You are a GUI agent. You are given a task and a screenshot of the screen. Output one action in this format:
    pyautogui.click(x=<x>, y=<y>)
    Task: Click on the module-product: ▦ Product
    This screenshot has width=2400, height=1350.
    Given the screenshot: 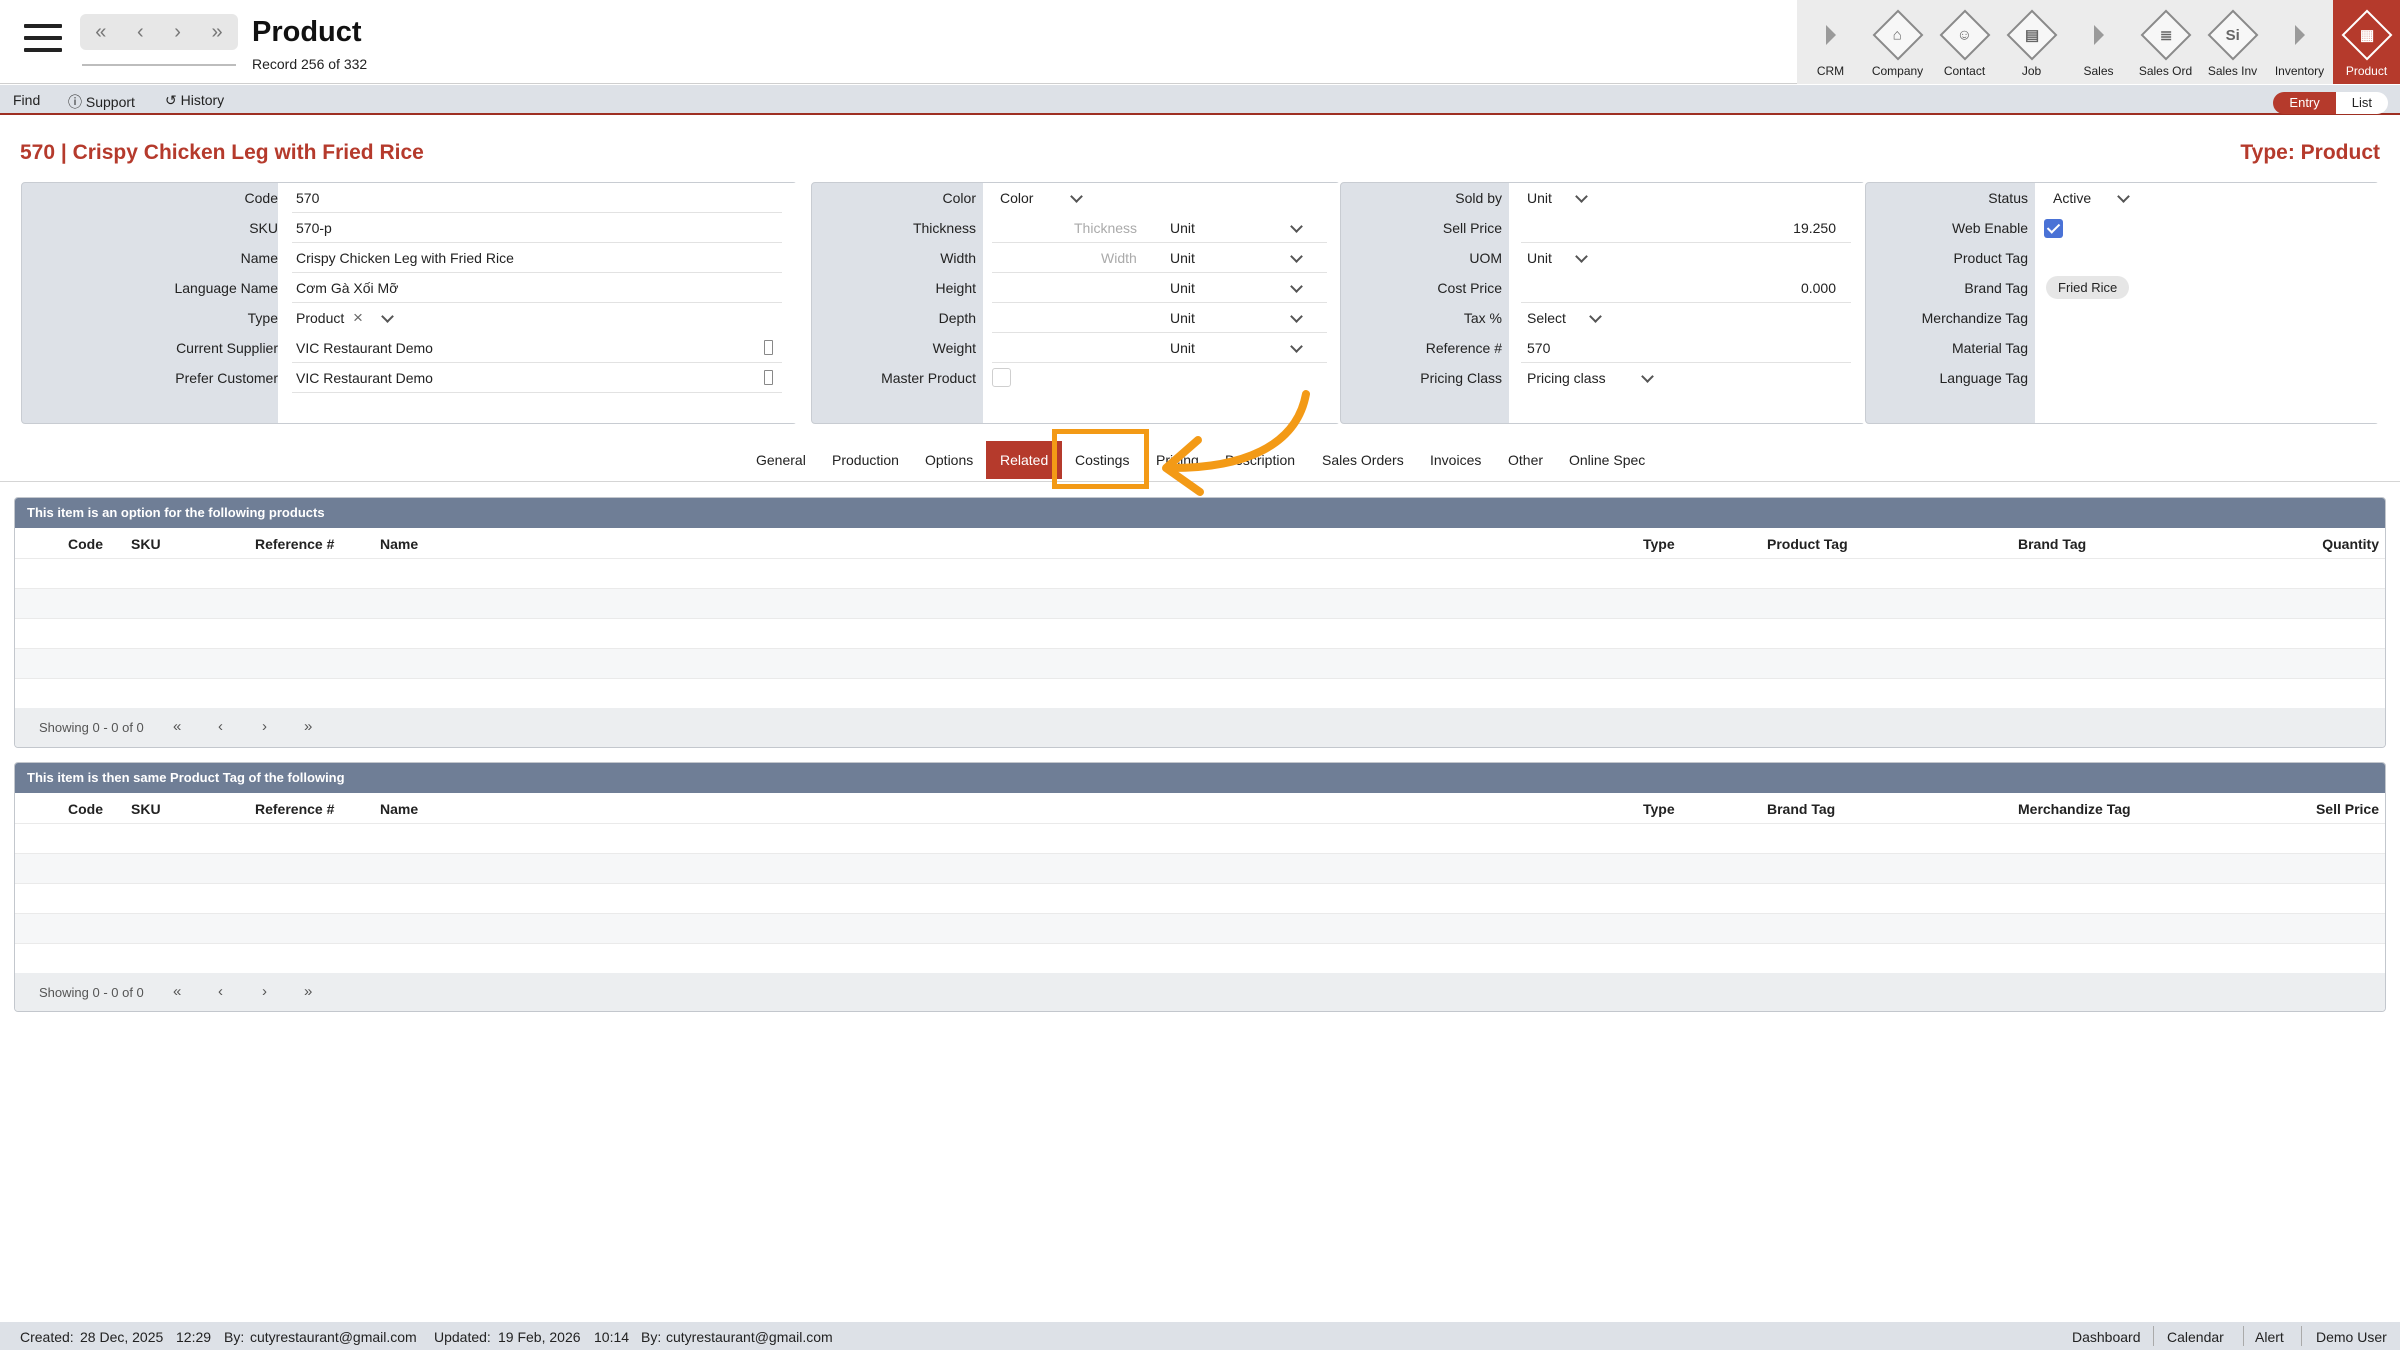 What is the action you would take?
    pyautogui.click(x=2366, y=42)
    